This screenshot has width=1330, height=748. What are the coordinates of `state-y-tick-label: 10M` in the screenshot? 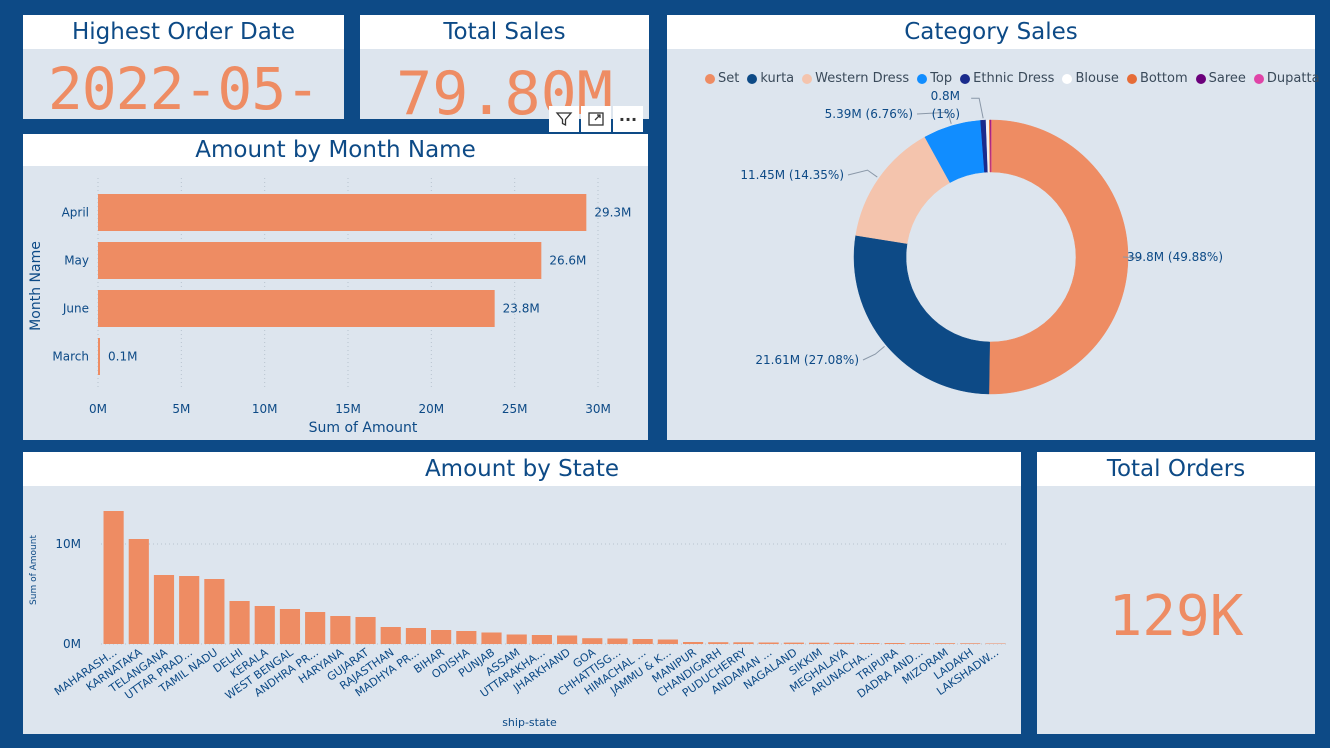 It's located at (68, 544).